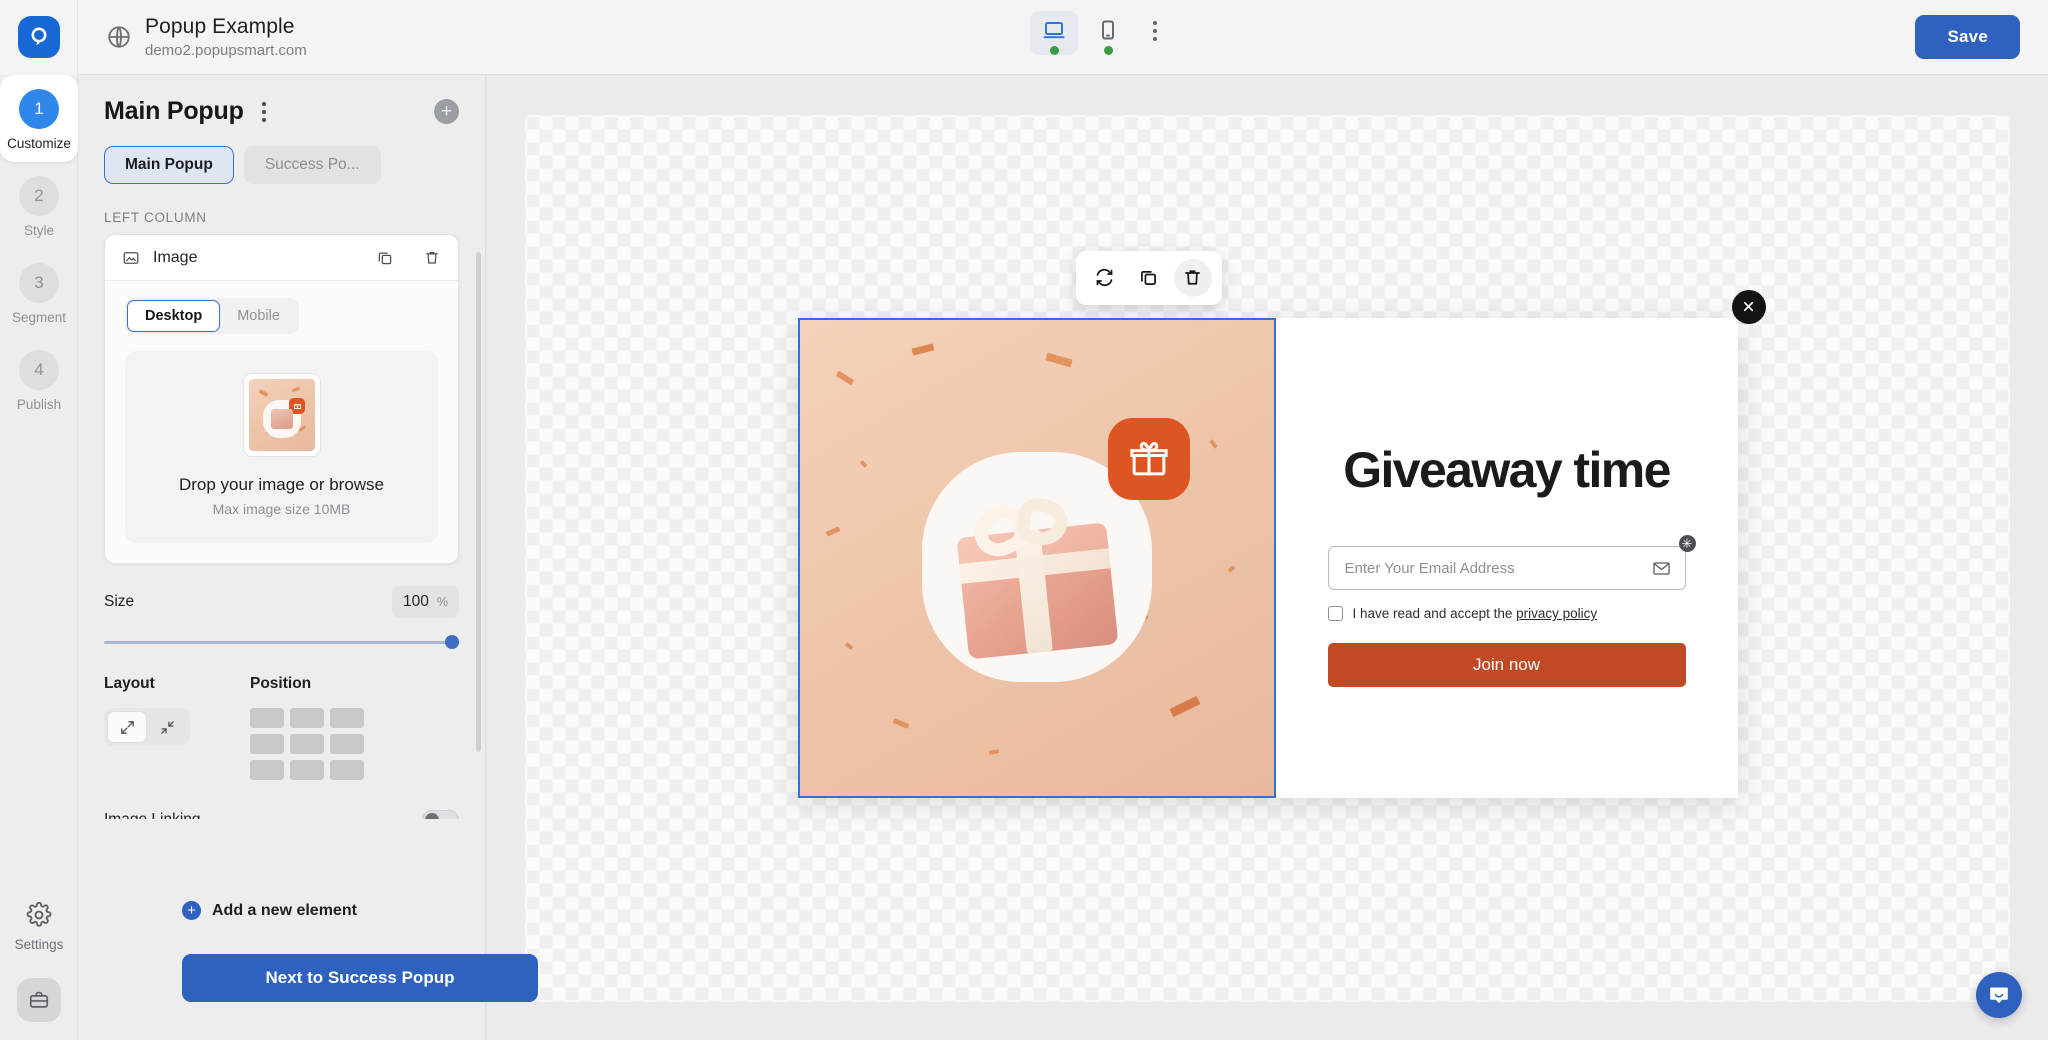 This screenshot has width=2048, height=1040. Describe the element at coordinates (39, 143) in the screenshot. I see `step-label: Customize` at that location.